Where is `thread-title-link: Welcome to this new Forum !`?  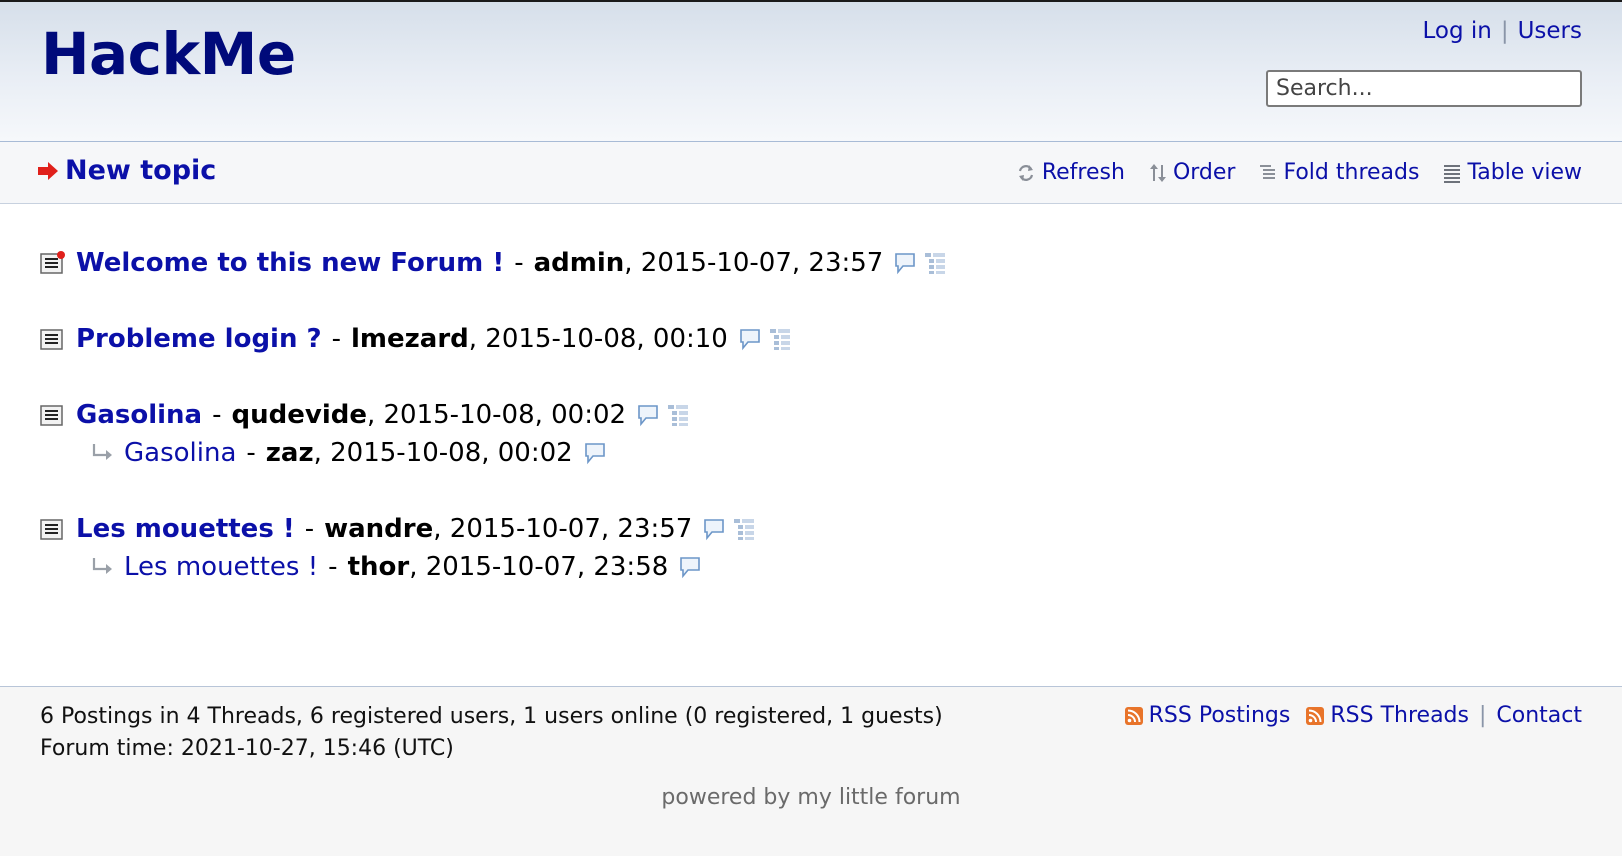
thread-title-link: Welcome to this new Forum ! is located at coordinates (290, 263).